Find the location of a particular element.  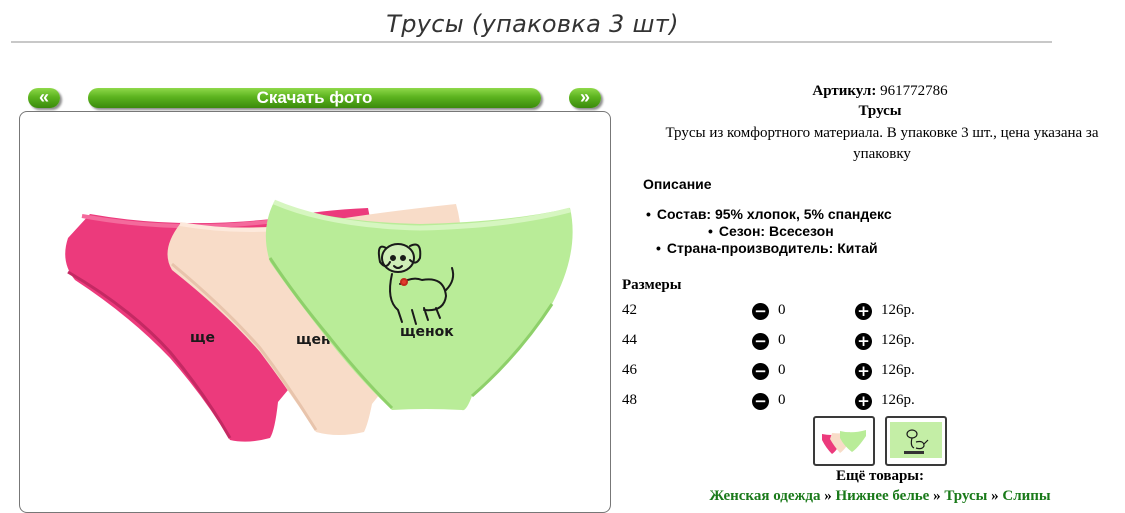

size-value: 42 is located at coordinates (629, 310).